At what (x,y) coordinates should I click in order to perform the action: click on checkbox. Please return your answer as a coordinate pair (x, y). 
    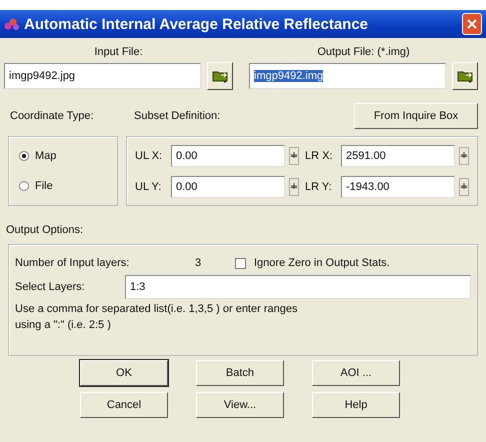
    Looking at the image, I should click on (240, 263).